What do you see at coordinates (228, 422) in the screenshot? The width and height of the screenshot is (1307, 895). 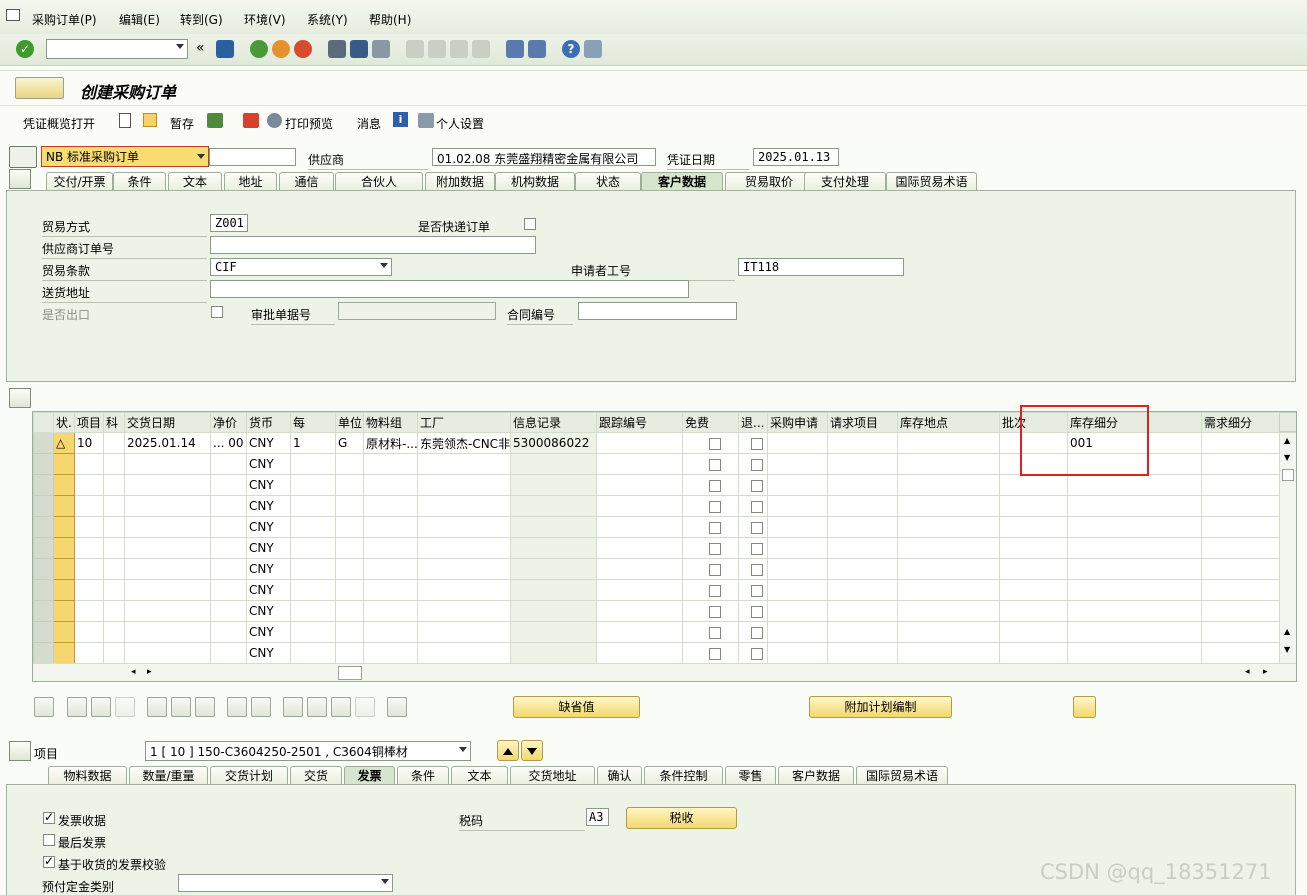 I see `column-header: 净价` at bounding box center [228, 422].